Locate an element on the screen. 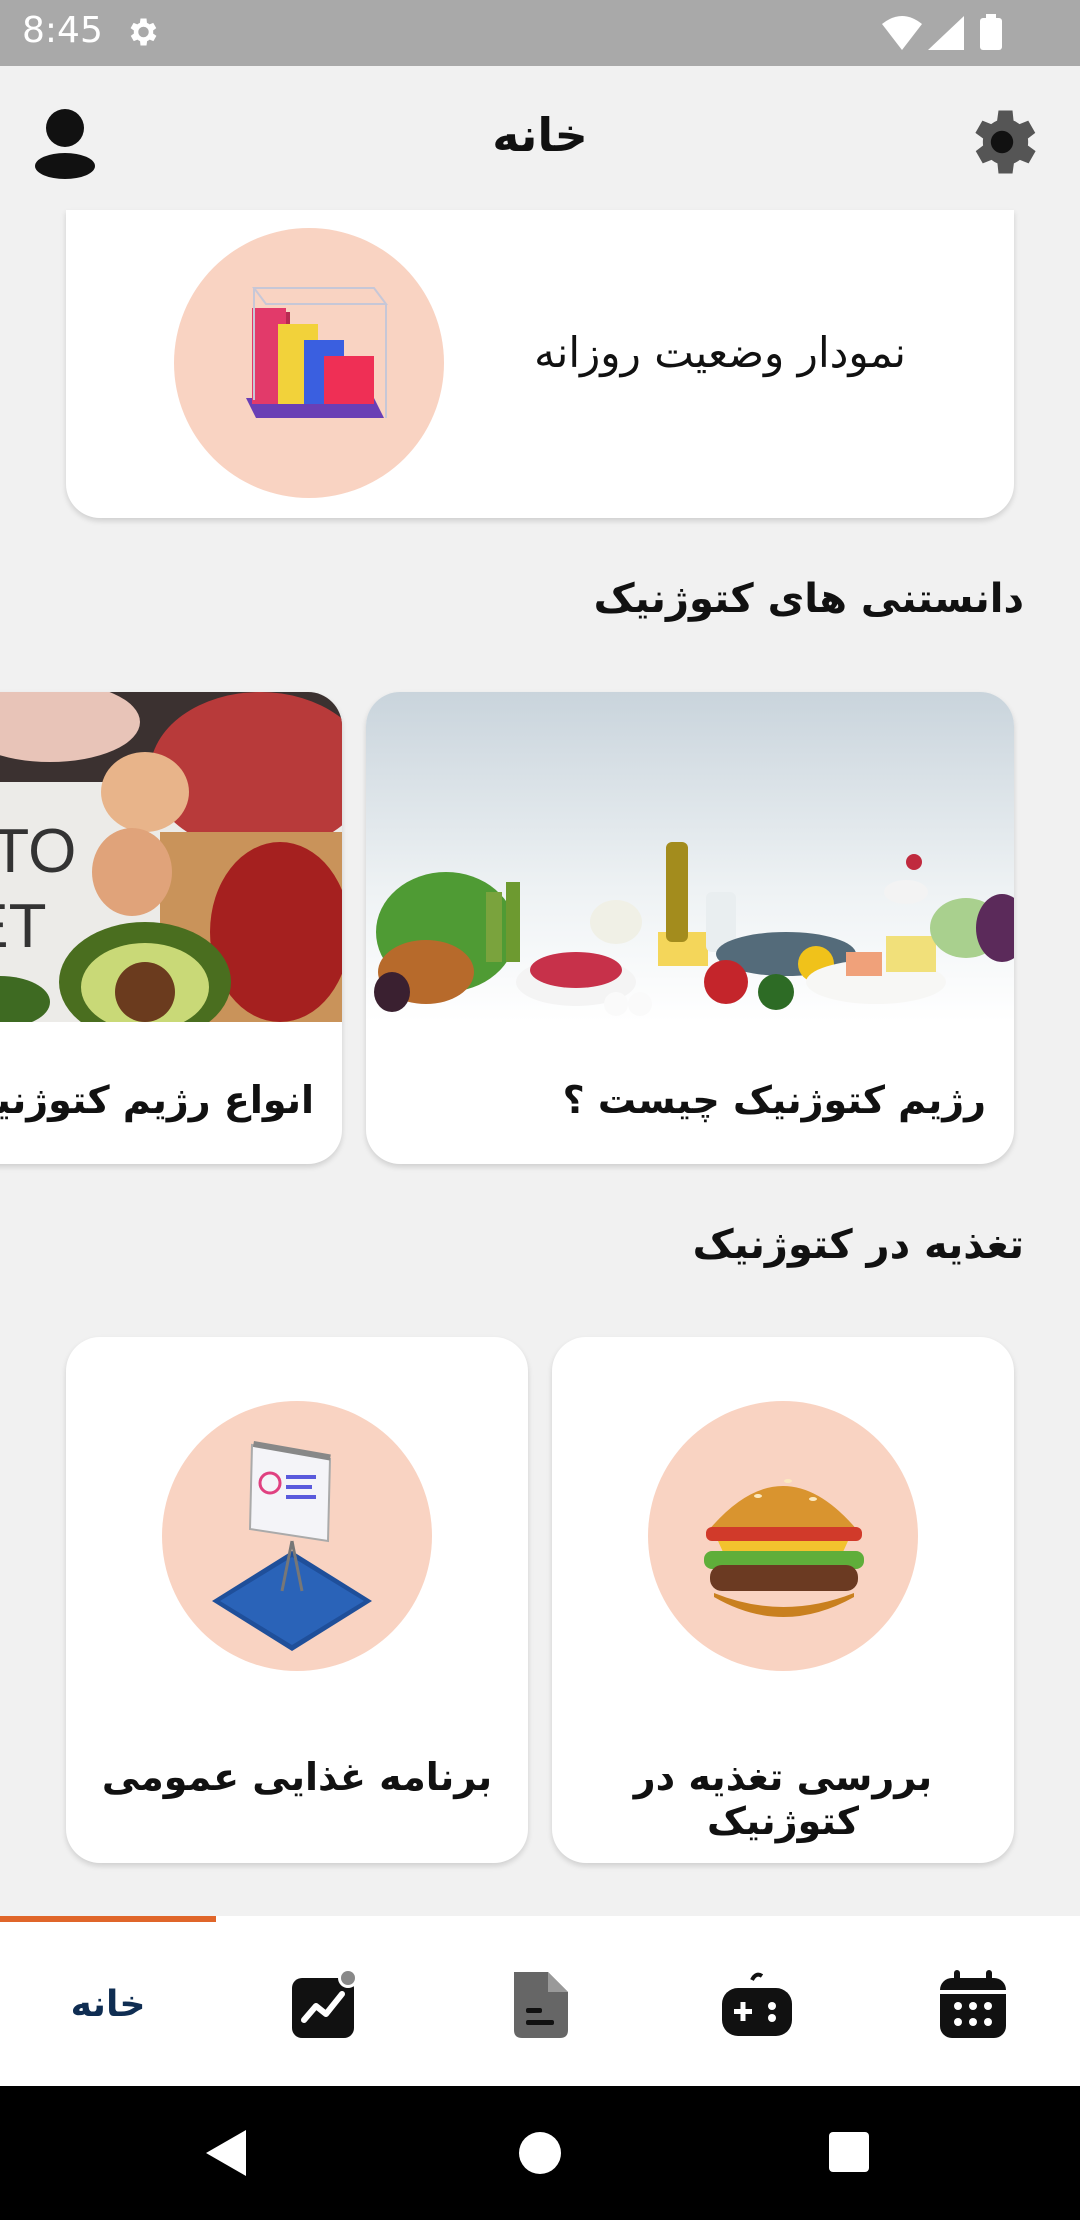 This screenshot has width=1080, height=2220. article-card-what-is-keto: رژیم کتوژنیک چیست ؟ is located at coordinates (690, 928).